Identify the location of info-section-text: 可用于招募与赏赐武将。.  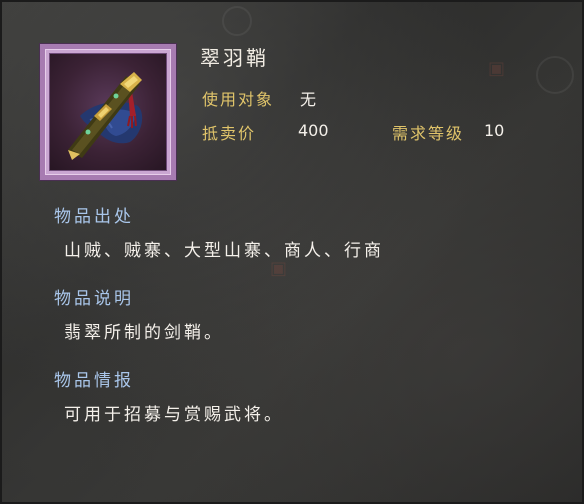
(174, 415).